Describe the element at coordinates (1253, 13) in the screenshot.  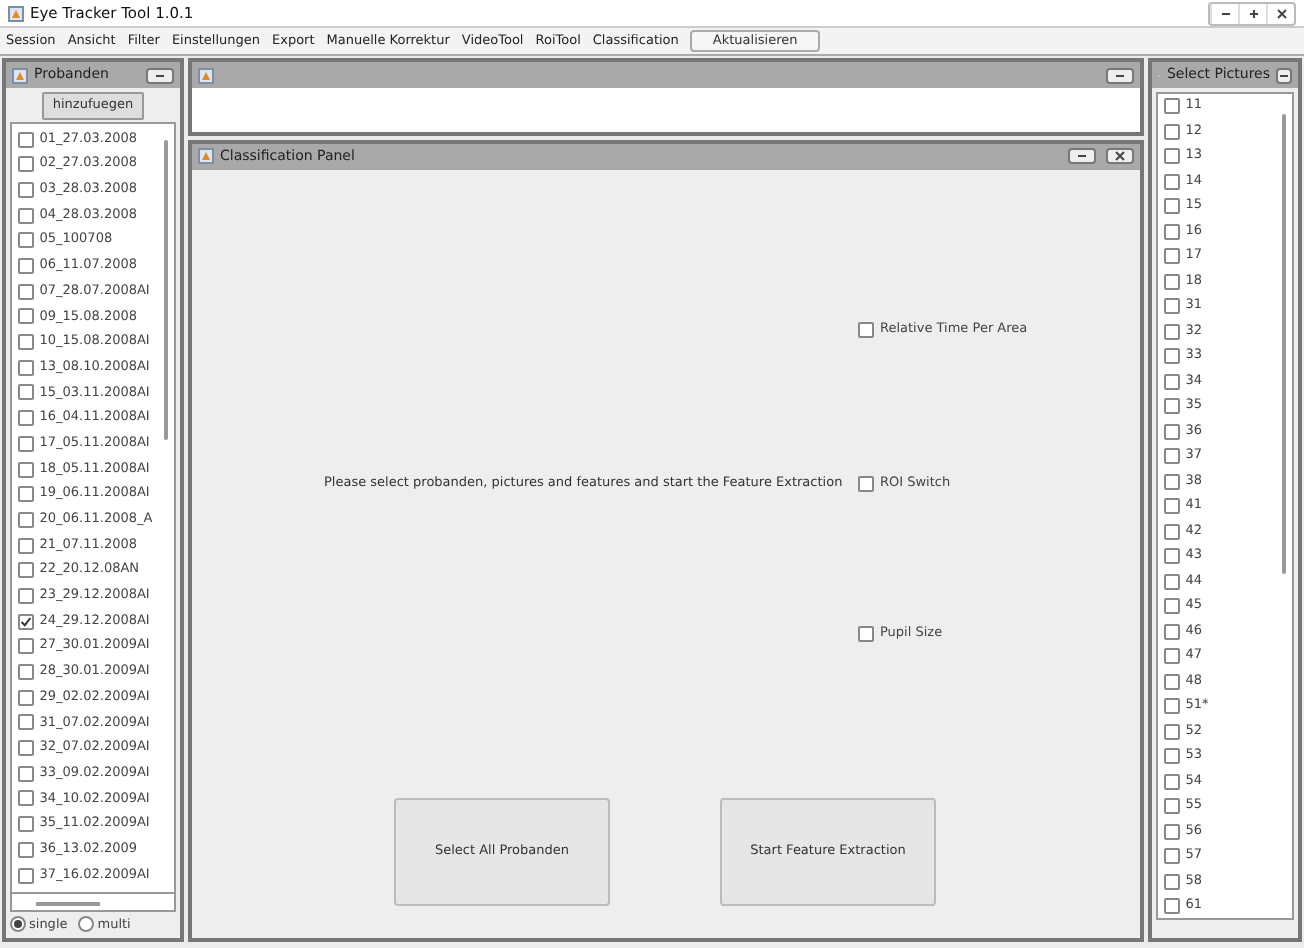
I see `maximize-icon` at that location.